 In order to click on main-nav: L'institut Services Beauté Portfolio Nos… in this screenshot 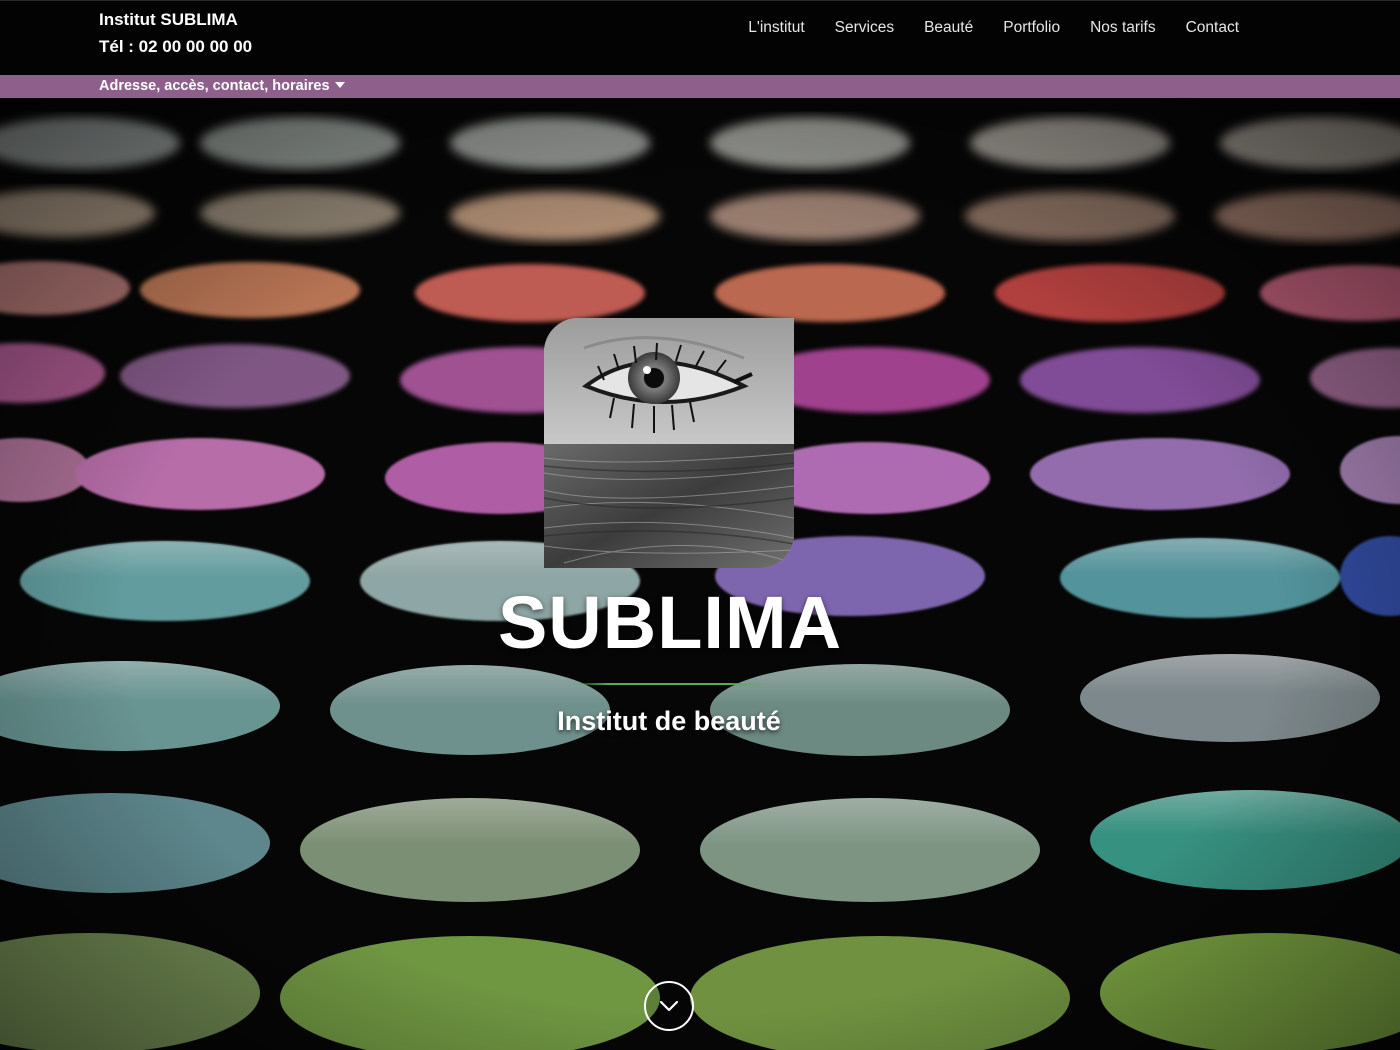, I will do `click(993, 28)`.